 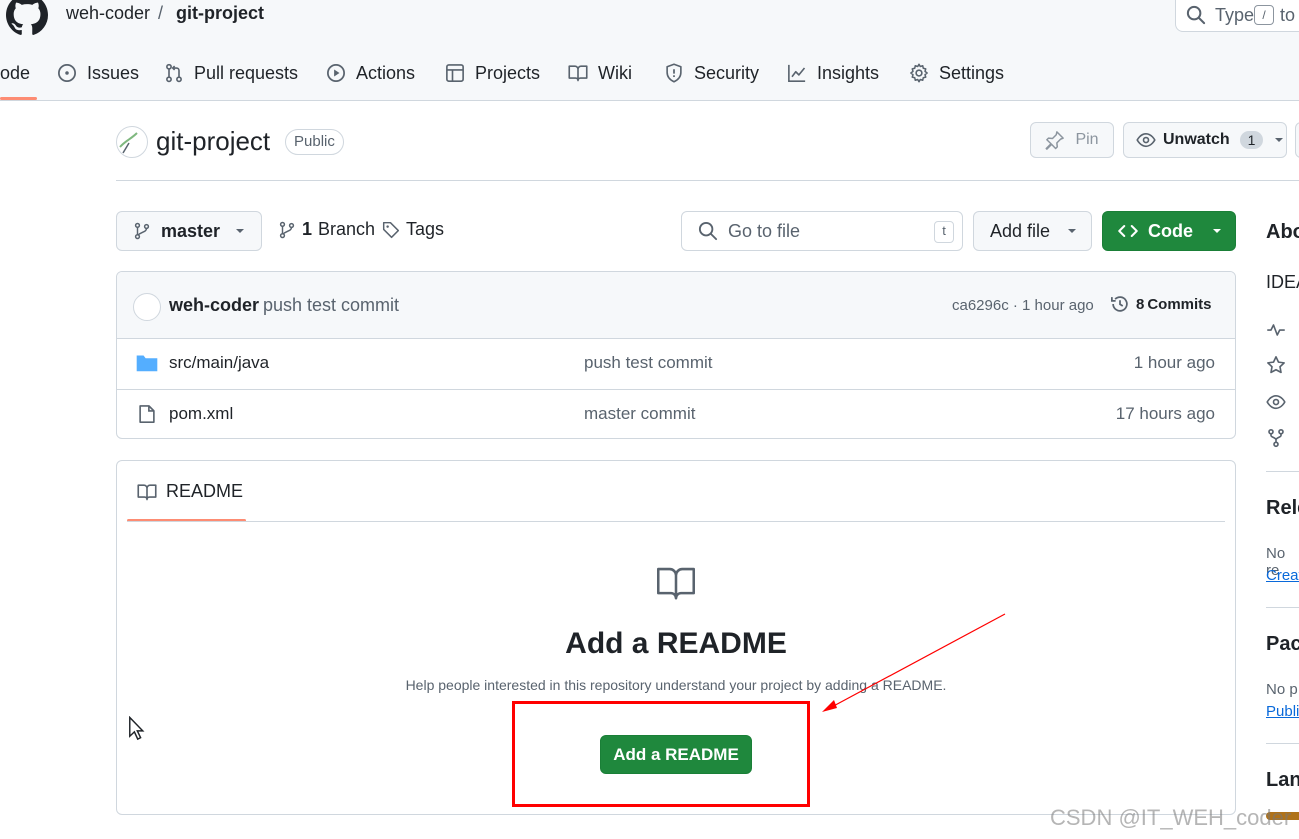 What do you see at coordinates (1282, 282) in the screenshot?
I see `about-description: IDEA` at bounding box center [1282, 282].